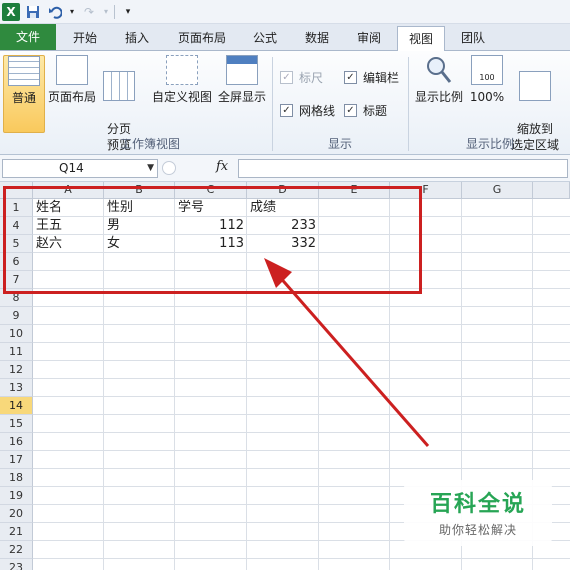 This screenshot has height=570, width=570. What do you see at coordinates (278, 273) in the screenshot?
I see `arrow-head-icon` at bounding box center [278, 273].